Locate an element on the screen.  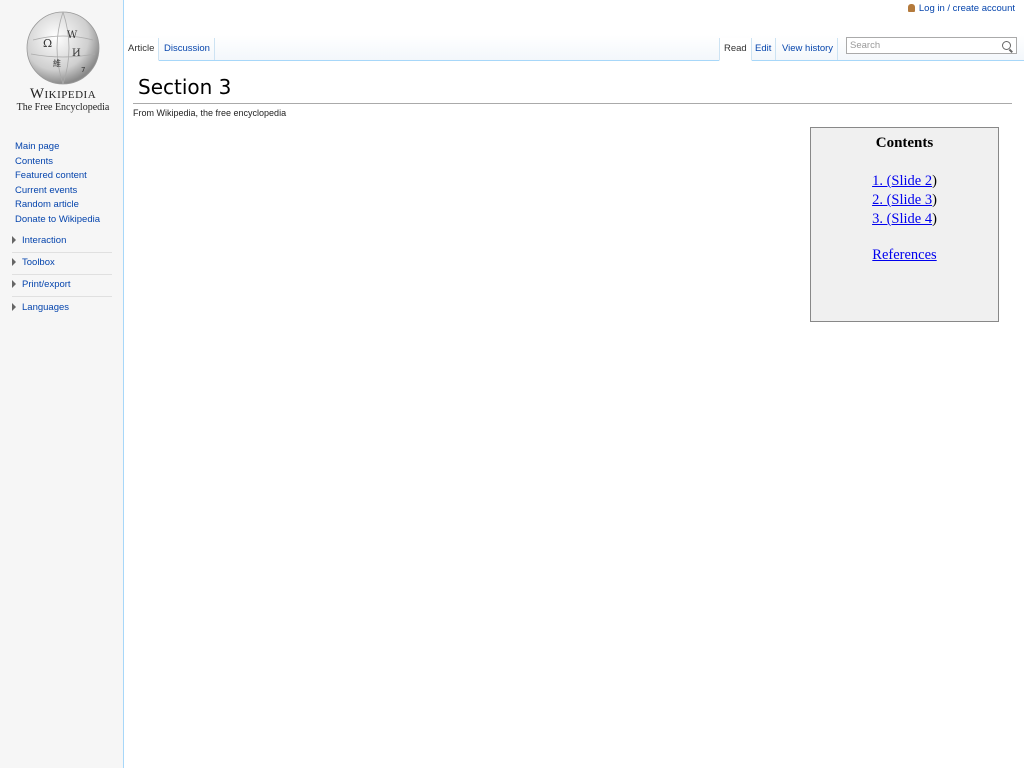
portal-label: Print/export is located at coordinates (46, 284).